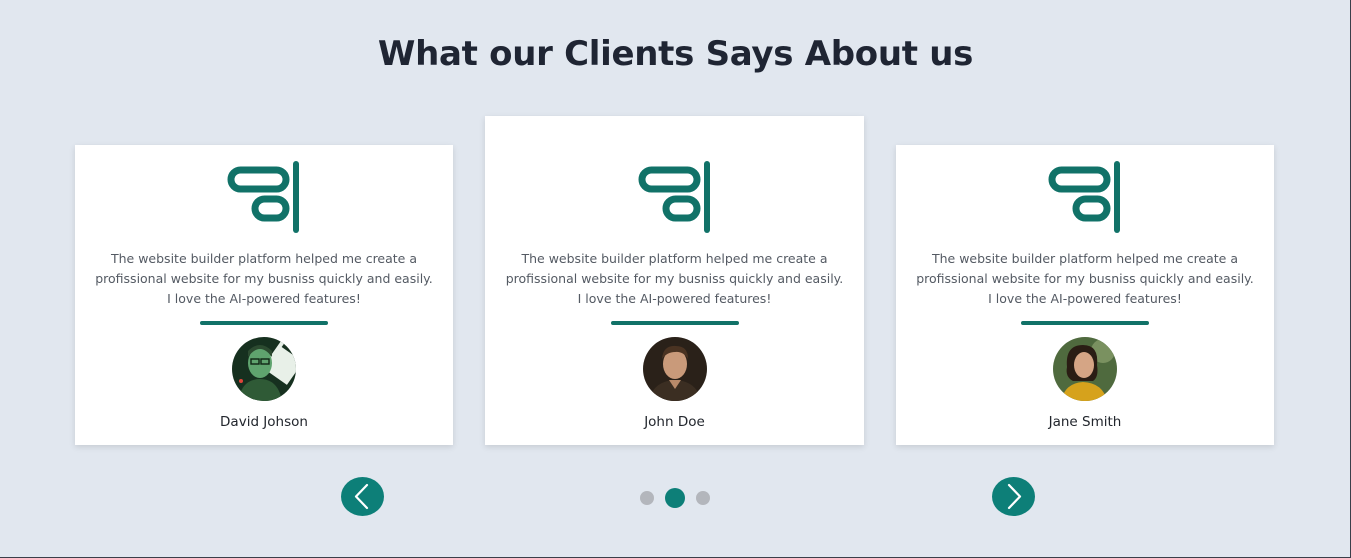 This screenshot has width=1351, height=558. I want to click on chevron-left-icon, so click(361, 496).